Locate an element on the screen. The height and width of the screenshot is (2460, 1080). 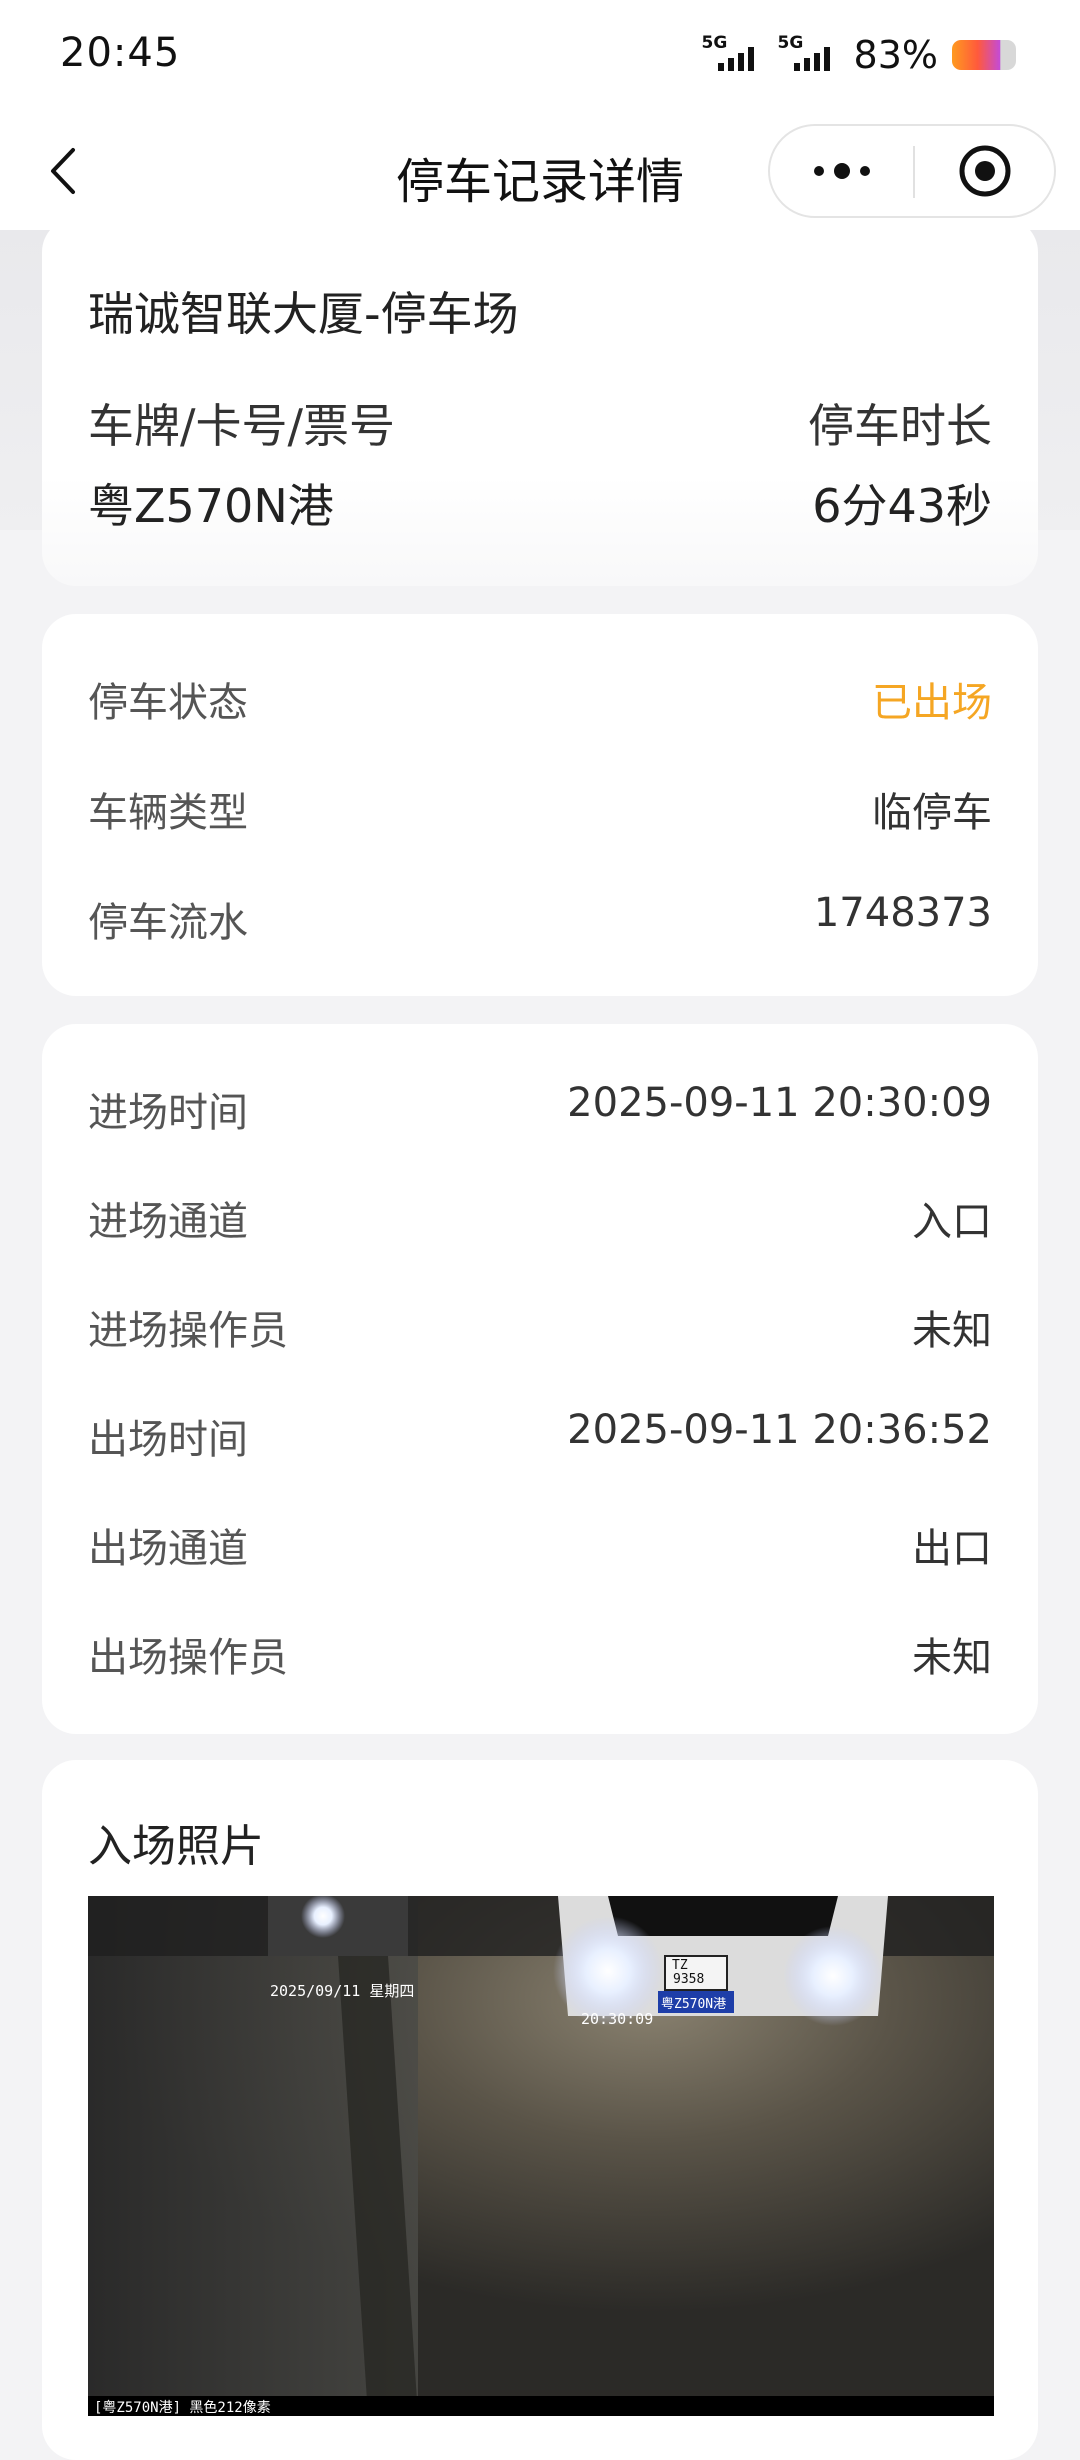
info-row: 进场时间 2025-09-11 20:30:09 is located at coordinates (540, 1110).